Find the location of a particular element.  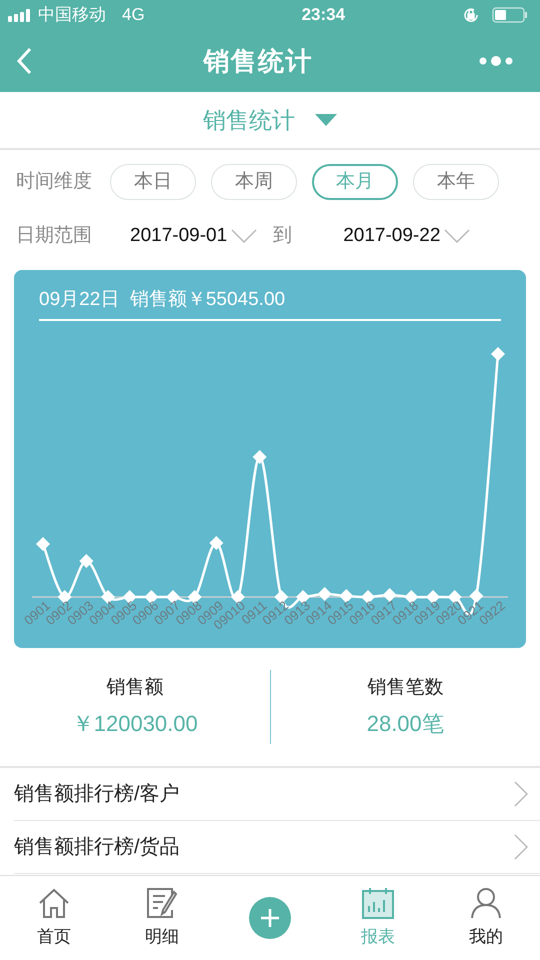

carrier-name: 中国移动 is located at coordinates (72, 15).